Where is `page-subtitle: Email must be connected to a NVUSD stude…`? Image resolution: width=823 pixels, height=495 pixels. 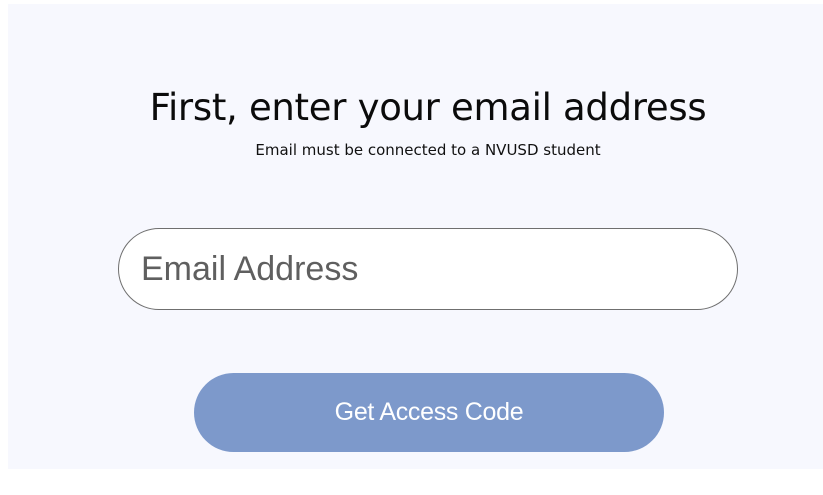 page-subtitle: Email must be connected to a NVUSD stude… is located at coordinates (428, 150).